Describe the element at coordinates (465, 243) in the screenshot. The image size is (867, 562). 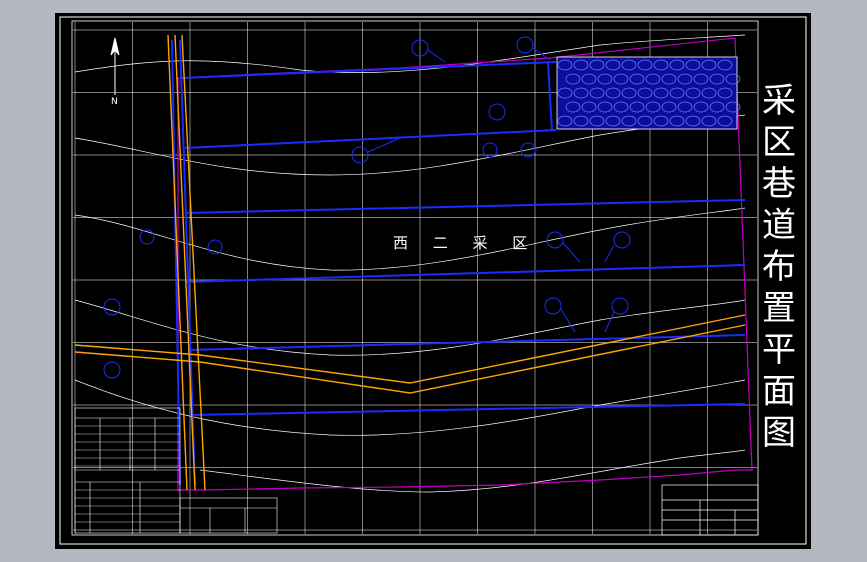
I see `mining-area-label: 西 二 采 区` at that location.